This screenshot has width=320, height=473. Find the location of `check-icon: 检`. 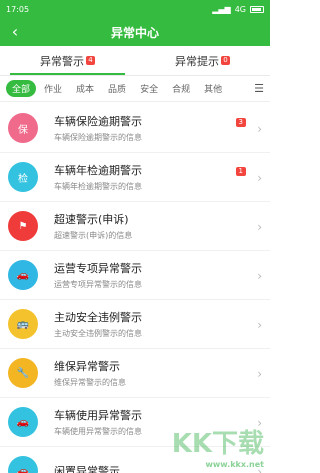

check-icon: 检 is located at coordinates (23, 177).